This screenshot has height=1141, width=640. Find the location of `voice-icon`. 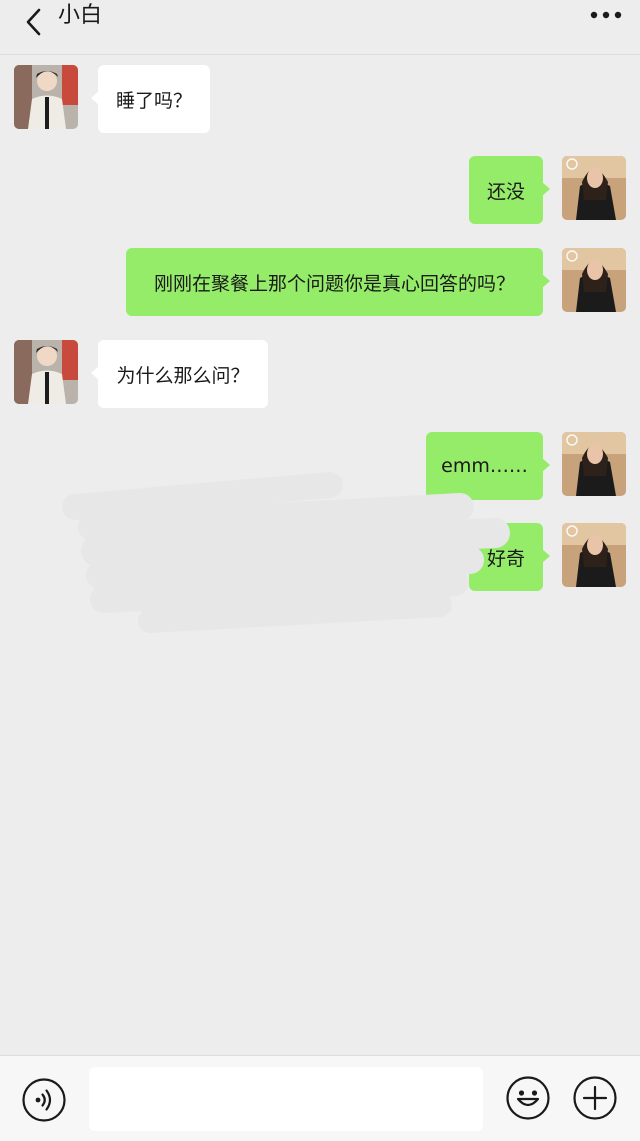

voice-icon is located at coordinates (44, 1100).